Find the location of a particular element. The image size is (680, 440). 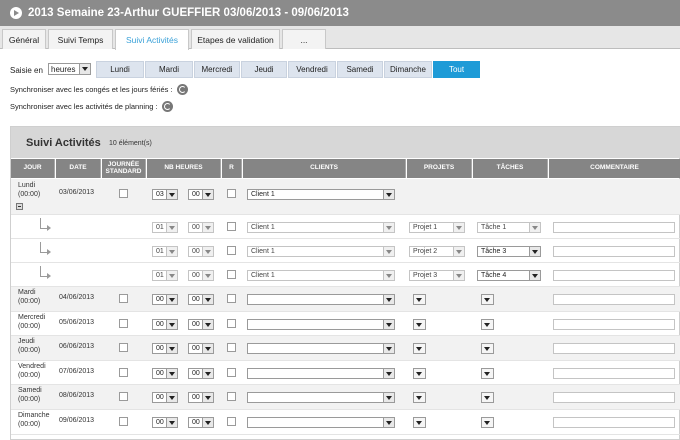

tab-suivi-activites: Suivi Activités is located at coordinates (152, 39).